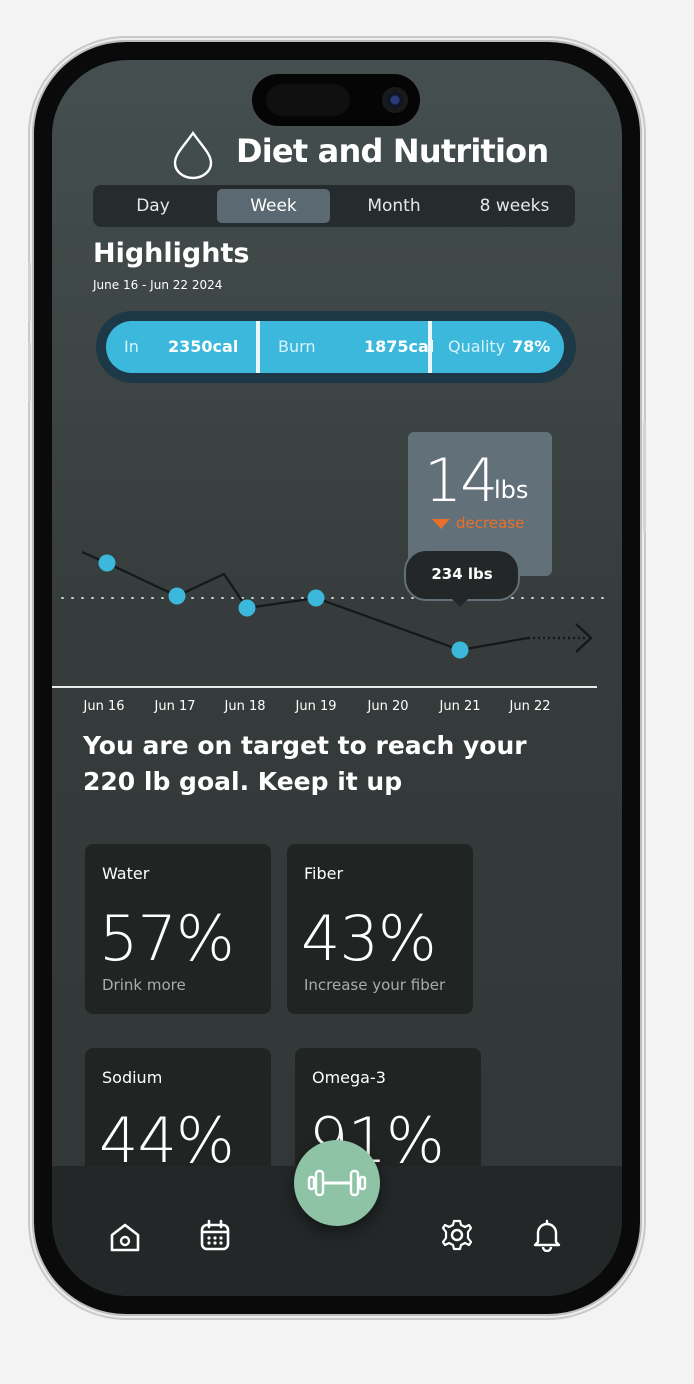  Describe the element at coordinates (388, 706) in the screenshot. I see `x-tick-label: Jun 20` at that location.